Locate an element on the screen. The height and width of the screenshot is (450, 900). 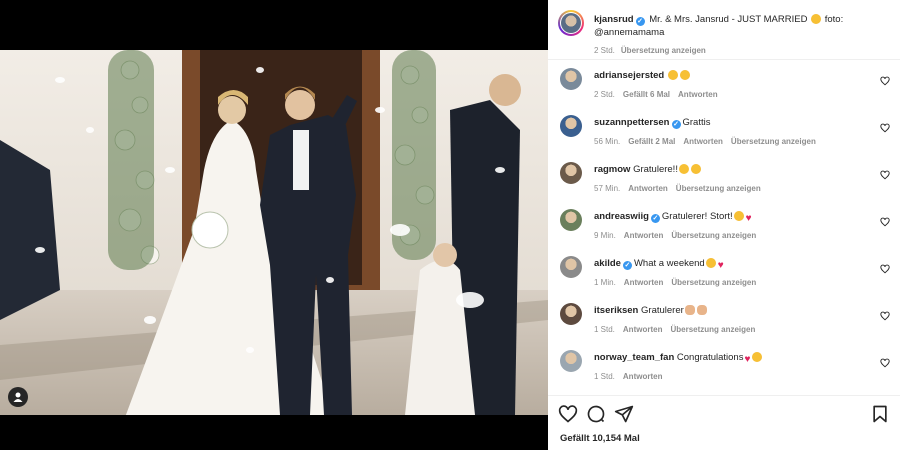
comment-icon is located at coordinates (596, 414).